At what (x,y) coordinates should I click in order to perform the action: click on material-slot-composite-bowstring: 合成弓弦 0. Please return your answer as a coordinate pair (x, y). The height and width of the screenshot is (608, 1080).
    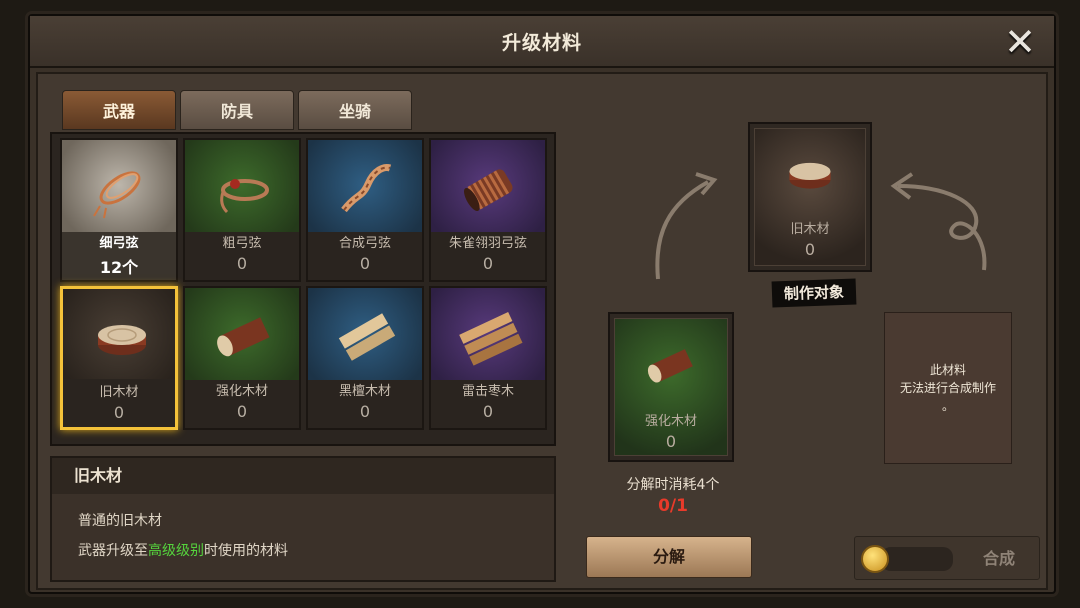
    Looking at the image, I should click on (365, 210).